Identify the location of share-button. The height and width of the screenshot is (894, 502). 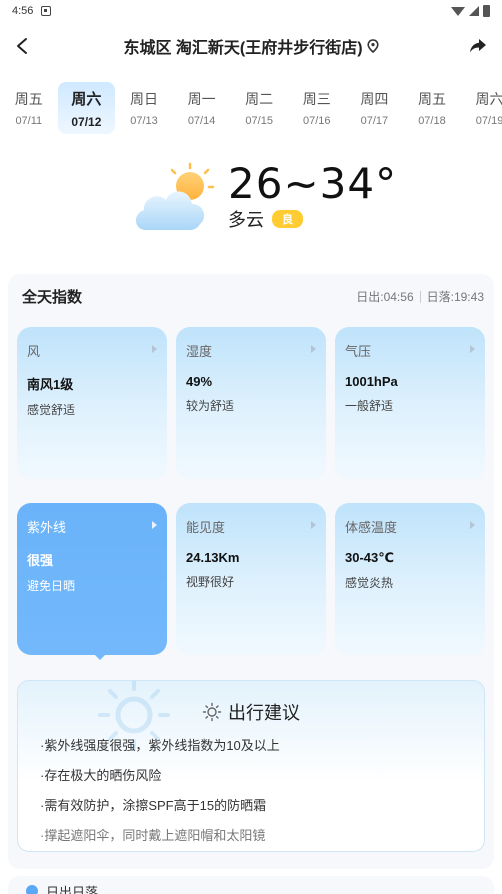
(478, 46).